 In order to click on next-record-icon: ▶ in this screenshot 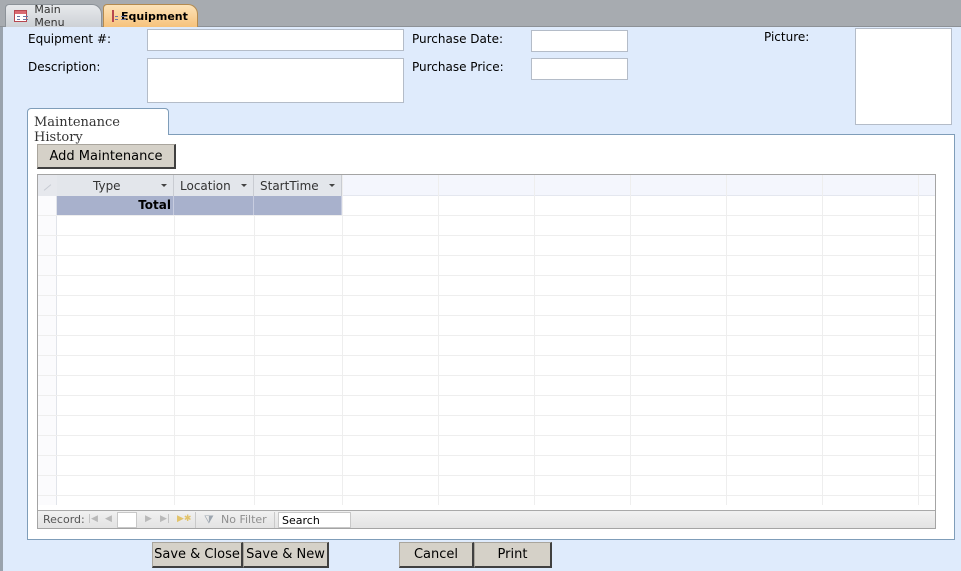, I will do `click(148, 519)`.